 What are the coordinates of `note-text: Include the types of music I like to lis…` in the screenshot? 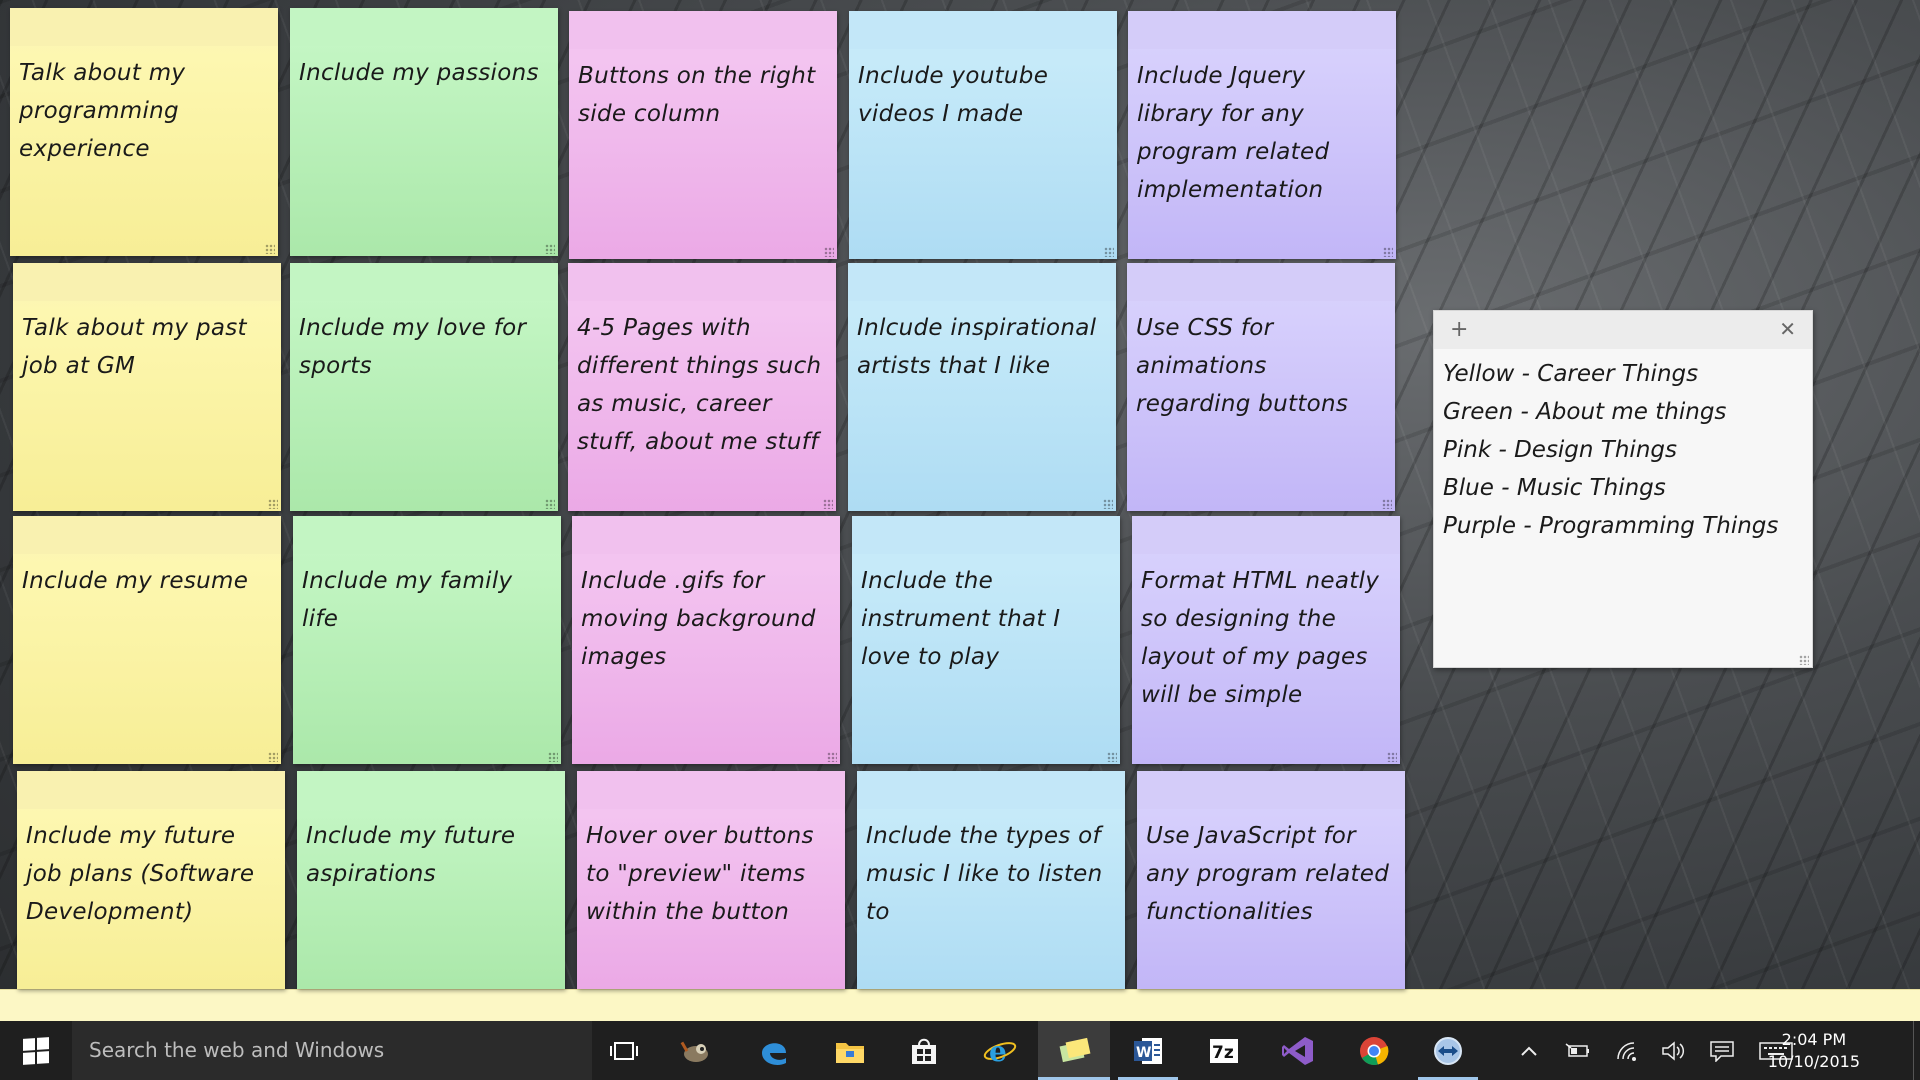 It's located at (991, 870).